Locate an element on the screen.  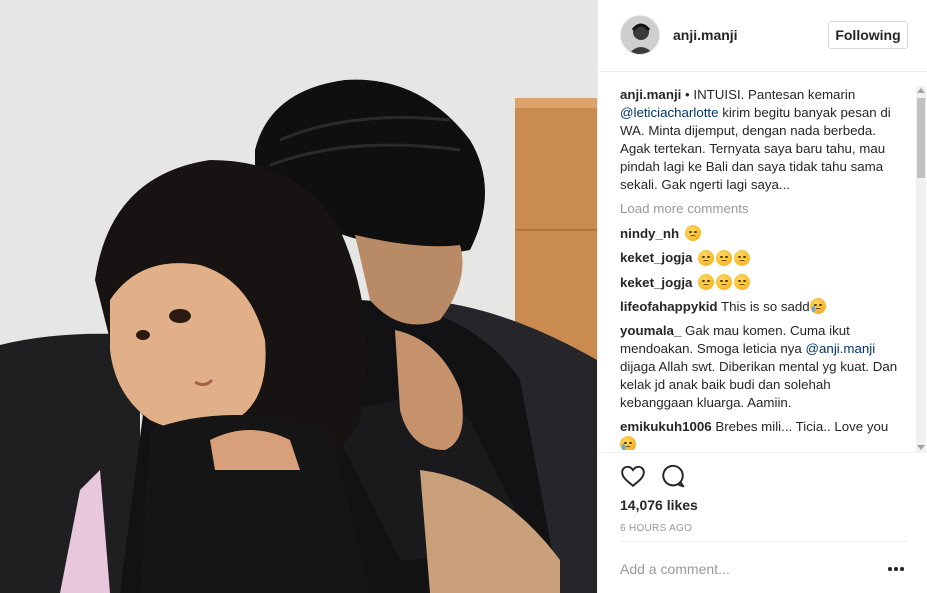
post-actions: 14,076 likes 6 HOURS AGO is located at coordinates (762, 522).